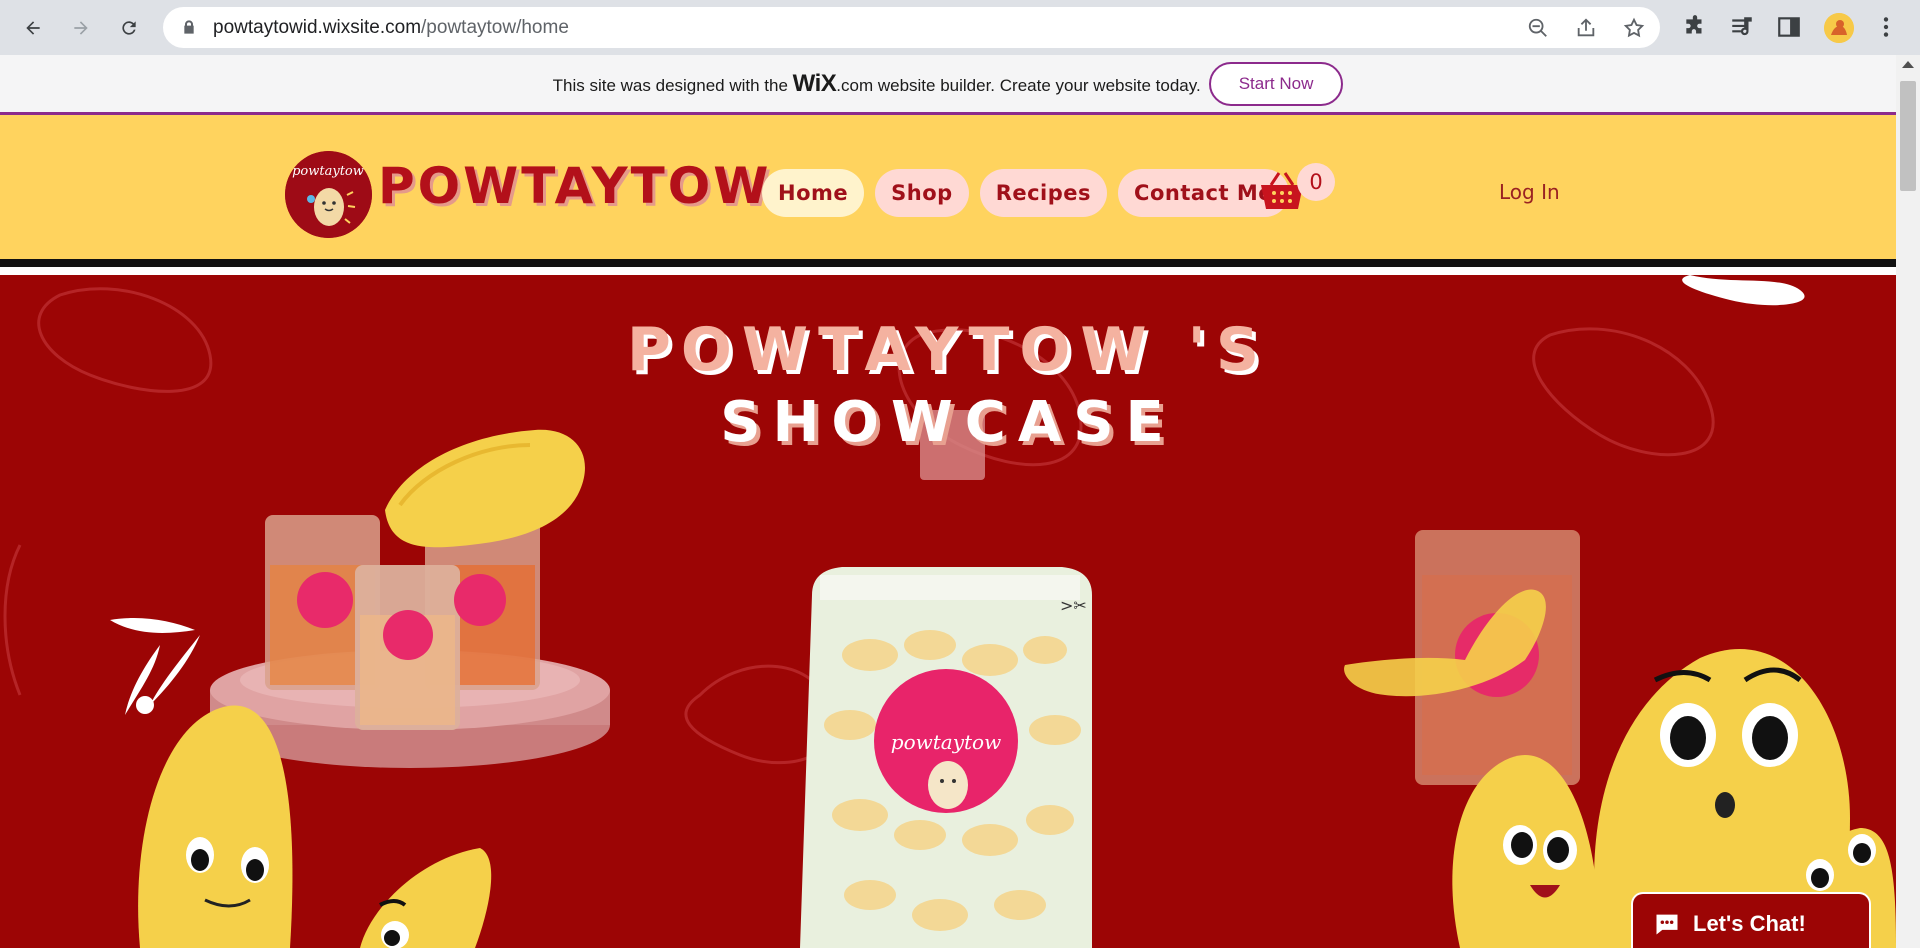  I want to click on back-icon, so click(33, 28).